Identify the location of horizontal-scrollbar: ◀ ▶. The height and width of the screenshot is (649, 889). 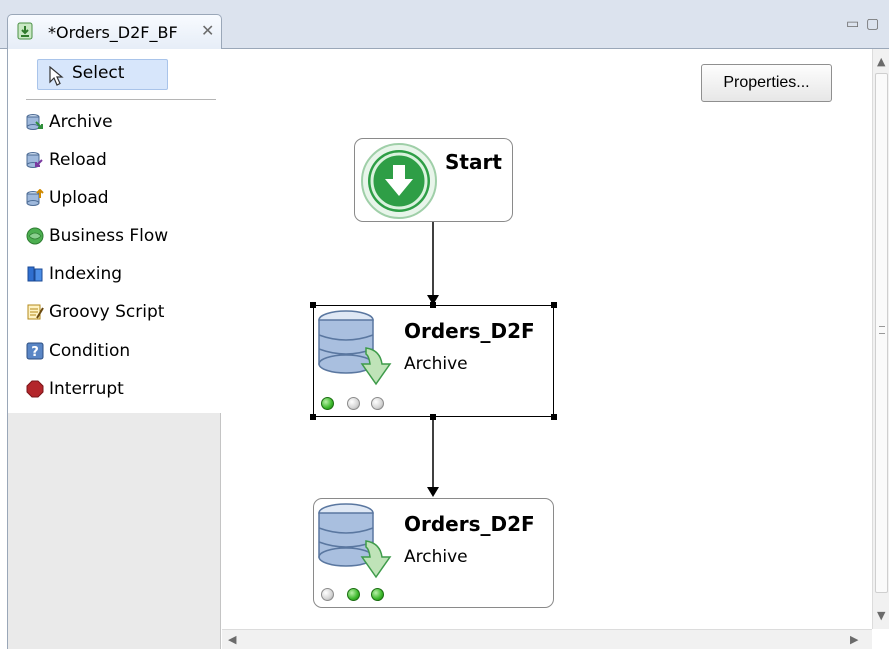
(547, 639).